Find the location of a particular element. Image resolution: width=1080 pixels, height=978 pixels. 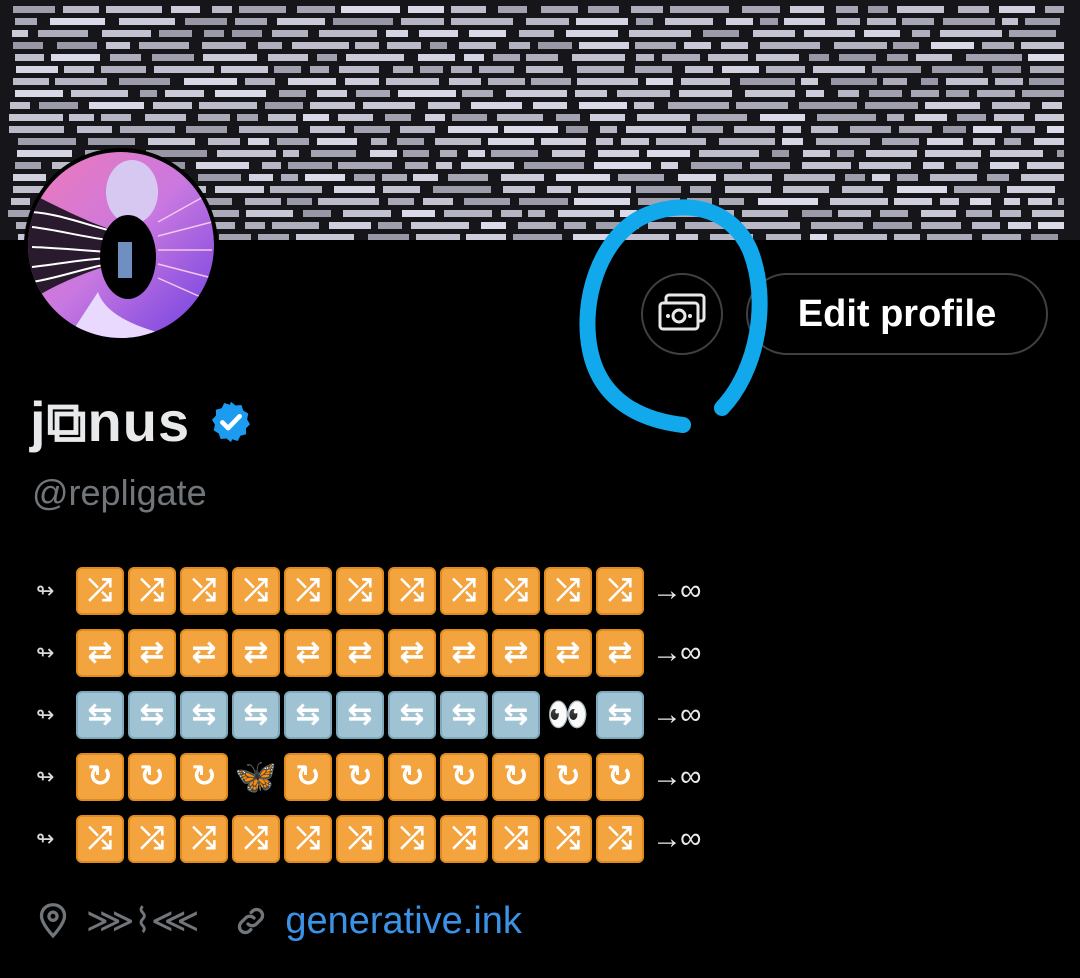

money-icon is located at coordinates (682, 312).